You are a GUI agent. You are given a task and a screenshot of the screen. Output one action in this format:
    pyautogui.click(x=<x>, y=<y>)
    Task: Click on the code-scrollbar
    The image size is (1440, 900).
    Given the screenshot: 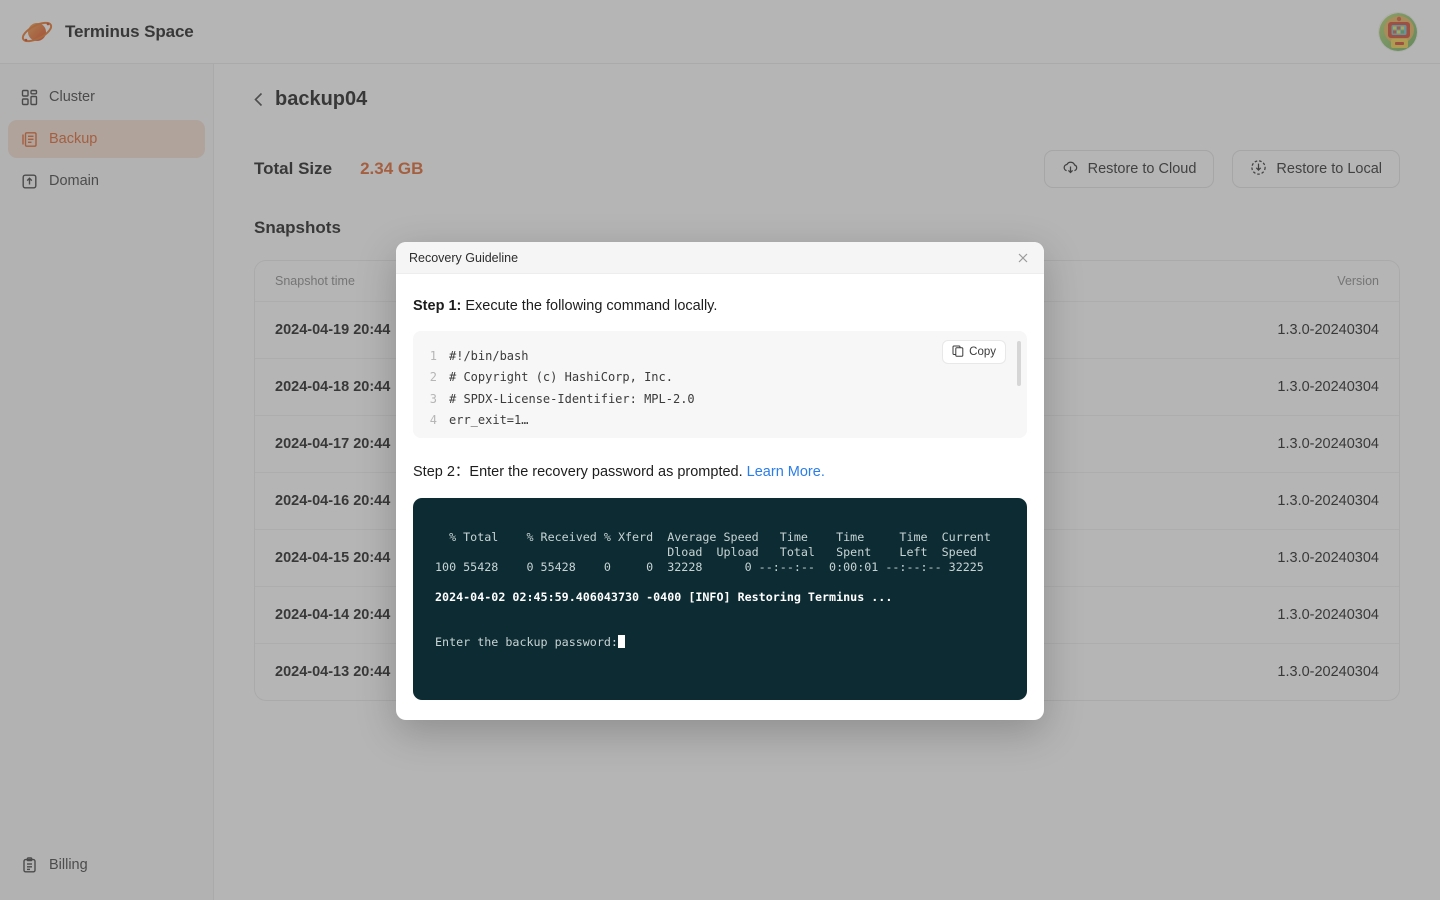 What is the action you would take?
    pyautogui.click(x=1019, y=363)
    